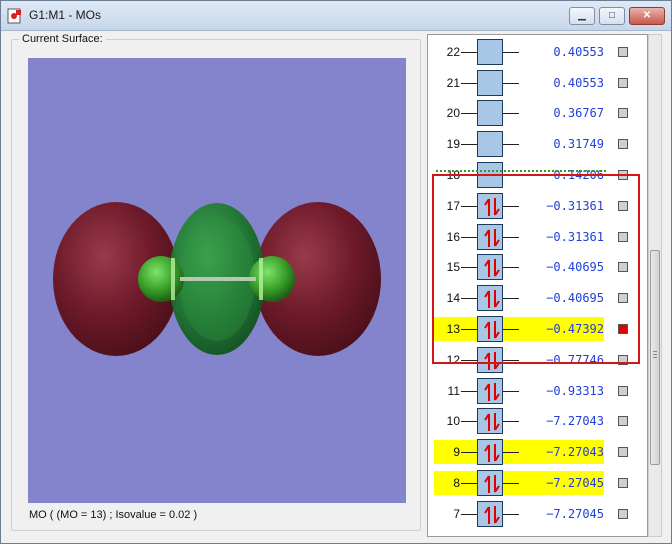 This screenshot has height=544, width=672. What do you see at coordinates (453, 51) in the screenshot?
I see `mo-number: 22` at bounding box center [453, 51].